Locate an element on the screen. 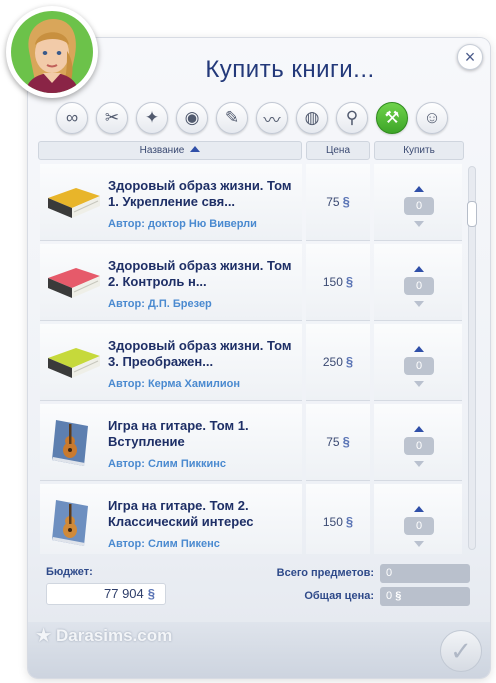 This screenshot has height=683, width=496. category-glasses: ◉ is located at coordinates (192, 118).